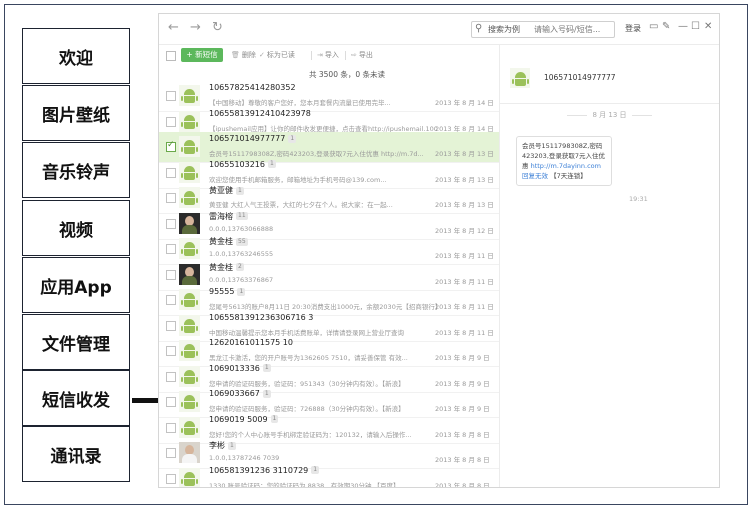 The image size is (756, 513). I want to click on conversation-number: 106571014977777, so click(580, 77).